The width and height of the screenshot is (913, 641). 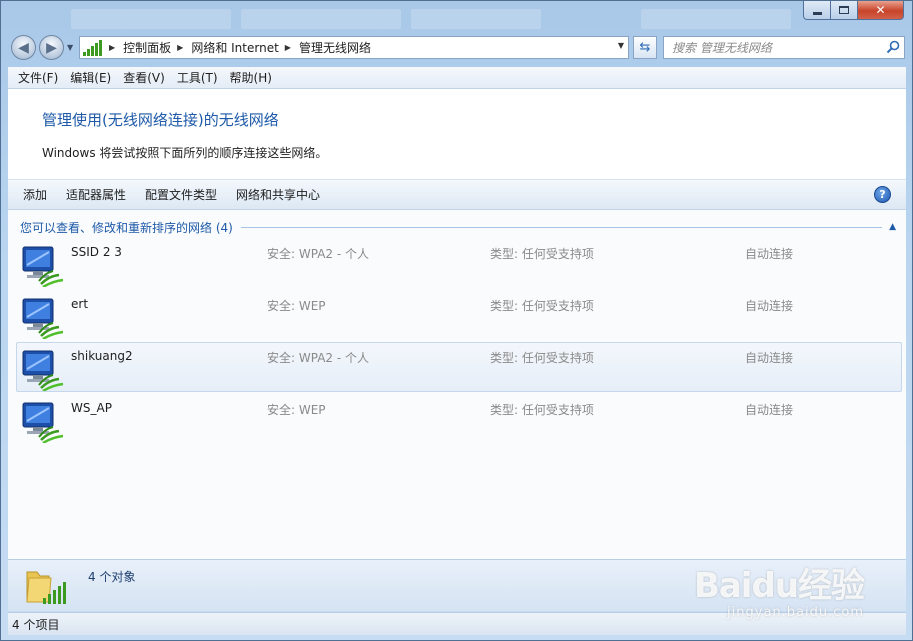 I want to click on collapse-icon: ▲, so click(x=889, y=227).